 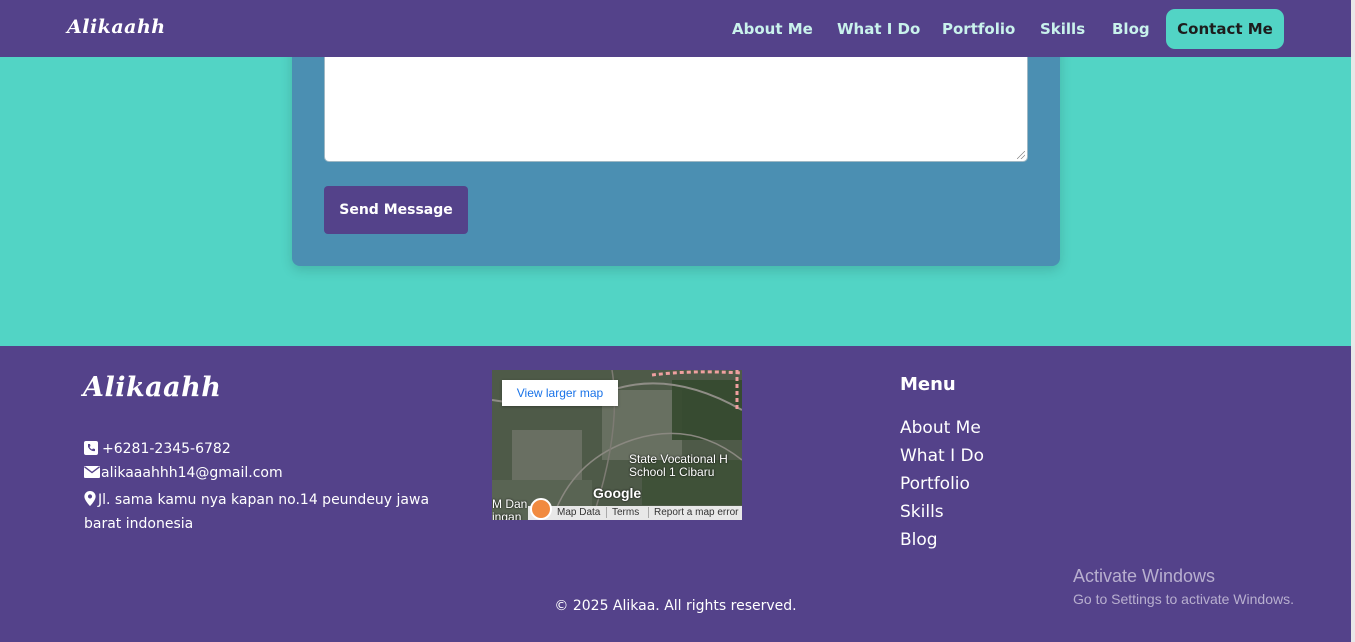 I want to click on nav-link-portfolio: Portfolio, so click(x=978, y=29).